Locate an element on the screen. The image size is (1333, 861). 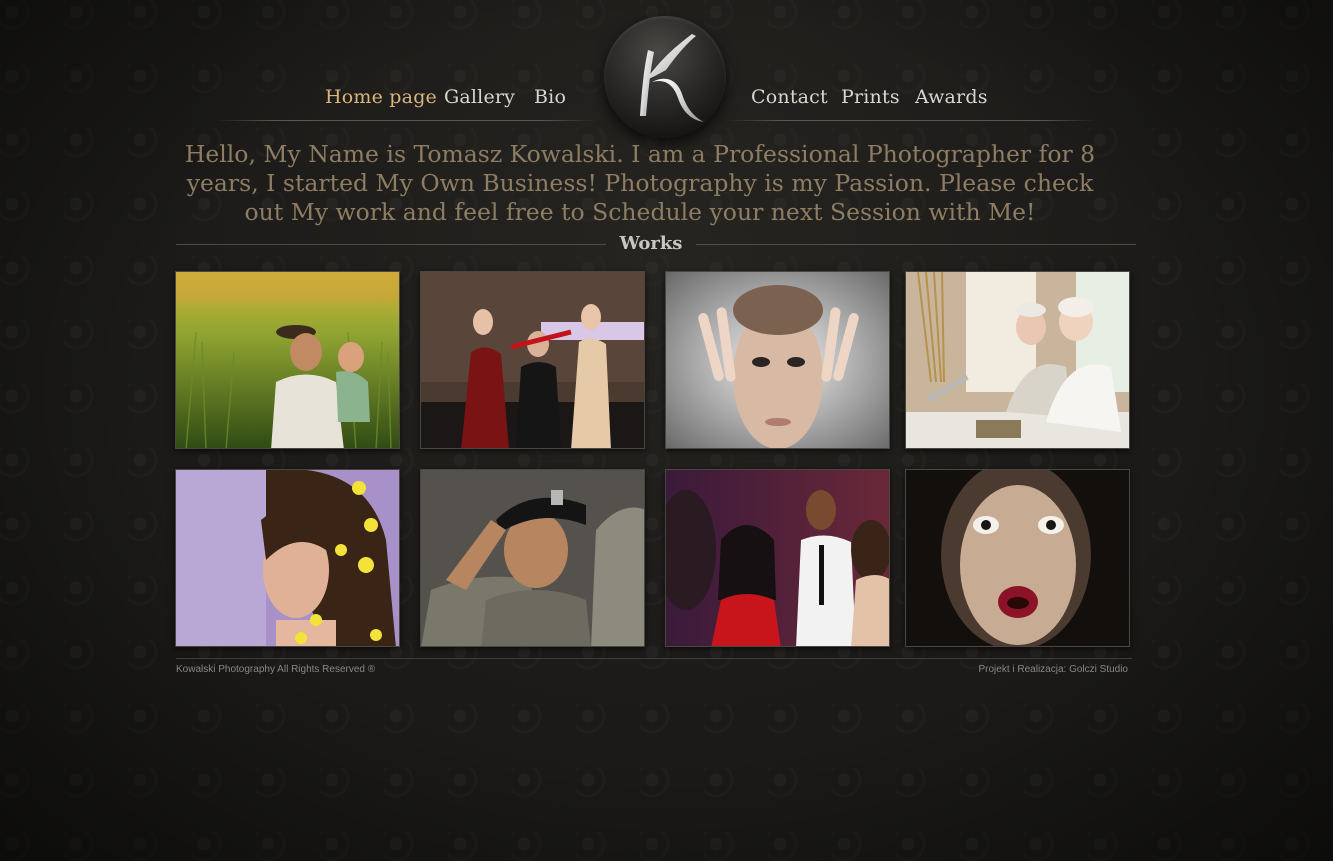
nav-item-bio: Bio is located at coordinates (550, 97).